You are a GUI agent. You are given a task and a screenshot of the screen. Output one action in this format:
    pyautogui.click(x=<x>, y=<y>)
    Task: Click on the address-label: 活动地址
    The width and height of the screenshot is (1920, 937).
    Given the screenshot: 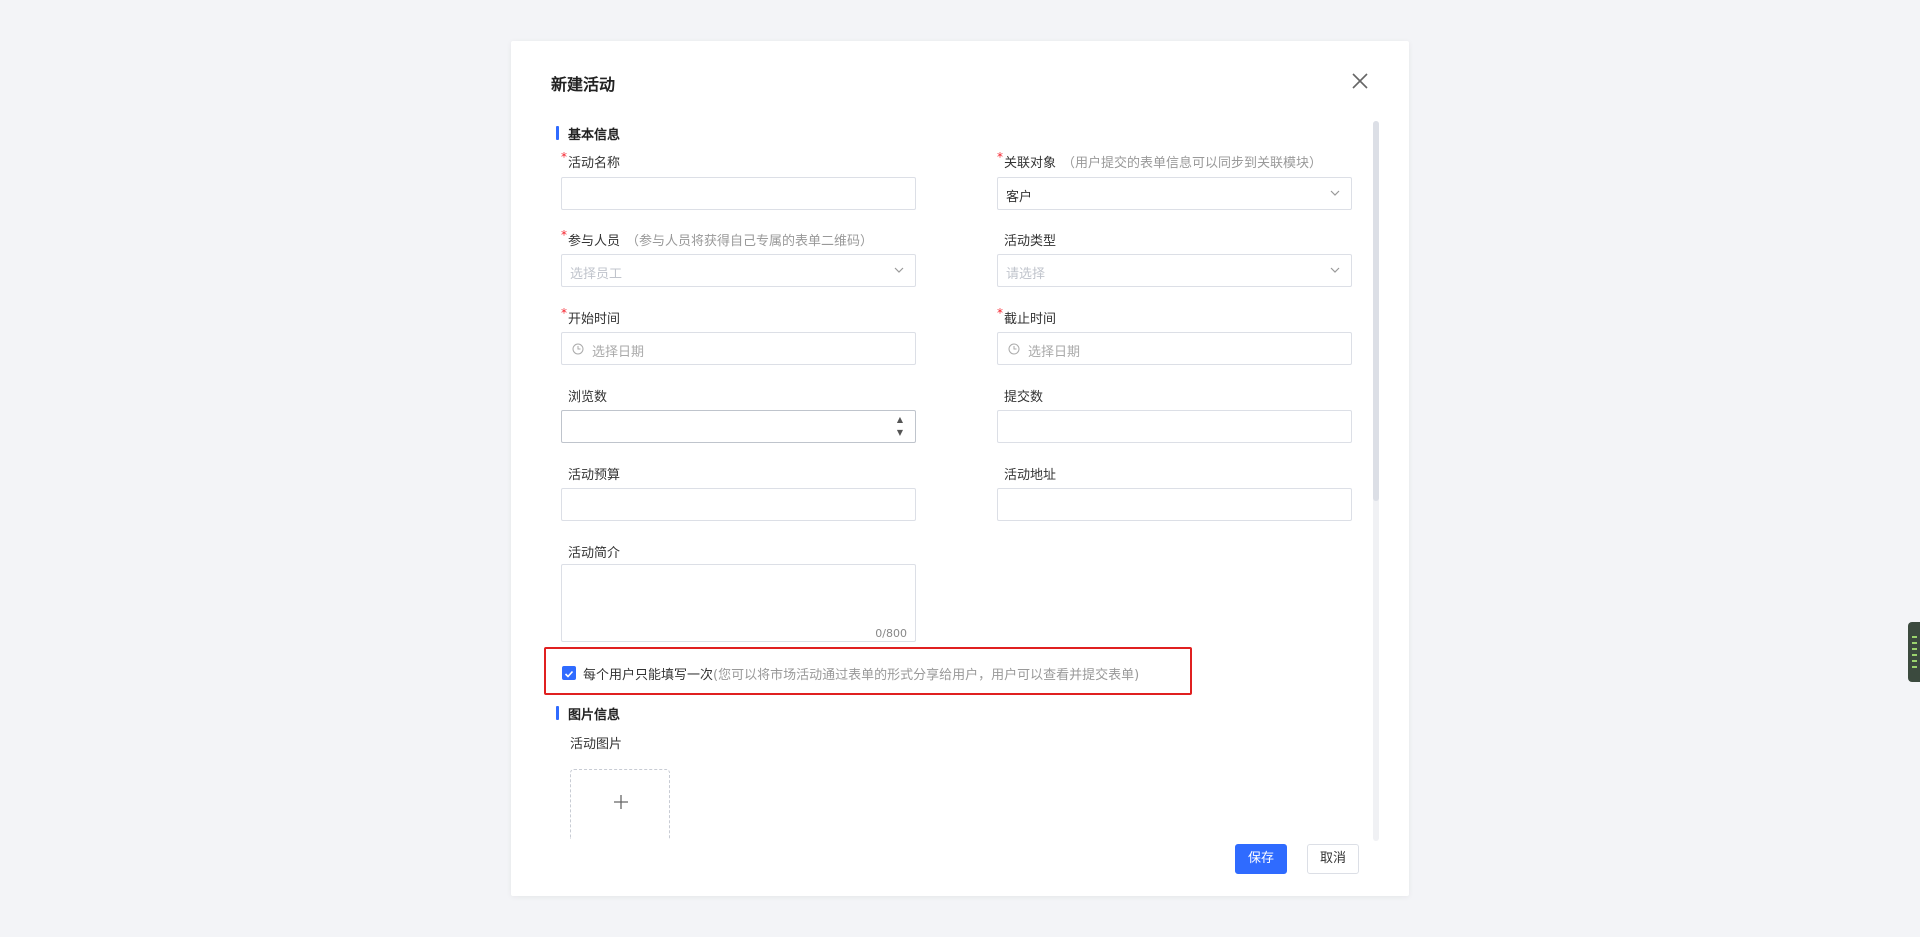 What is the action you would take?
    pyautogui.click(x=1030, y=475)
    